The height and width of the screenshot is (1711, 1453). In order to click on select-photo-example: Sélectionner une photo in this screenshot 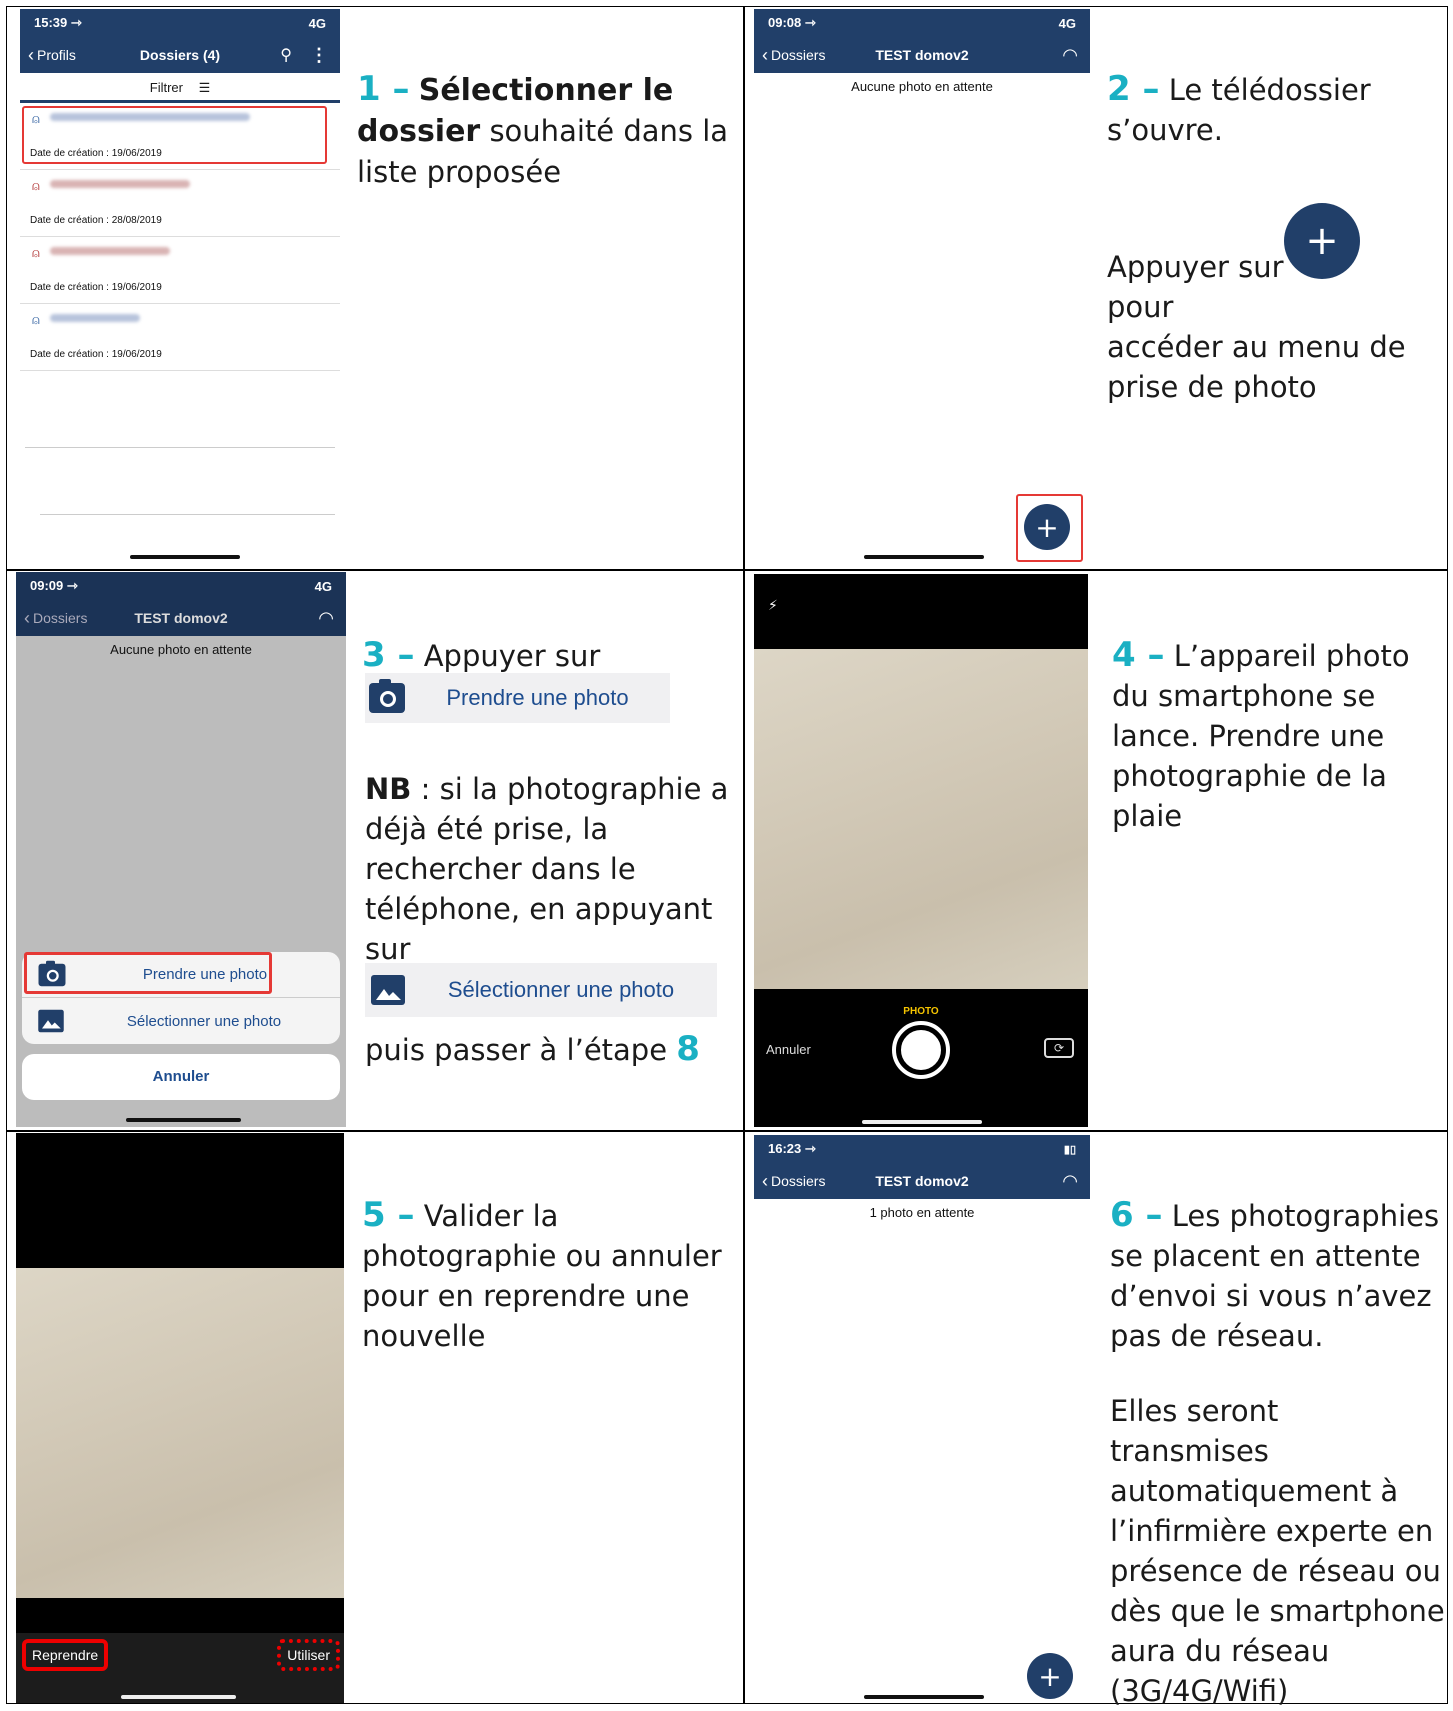, I will do `click(541, 990)`.